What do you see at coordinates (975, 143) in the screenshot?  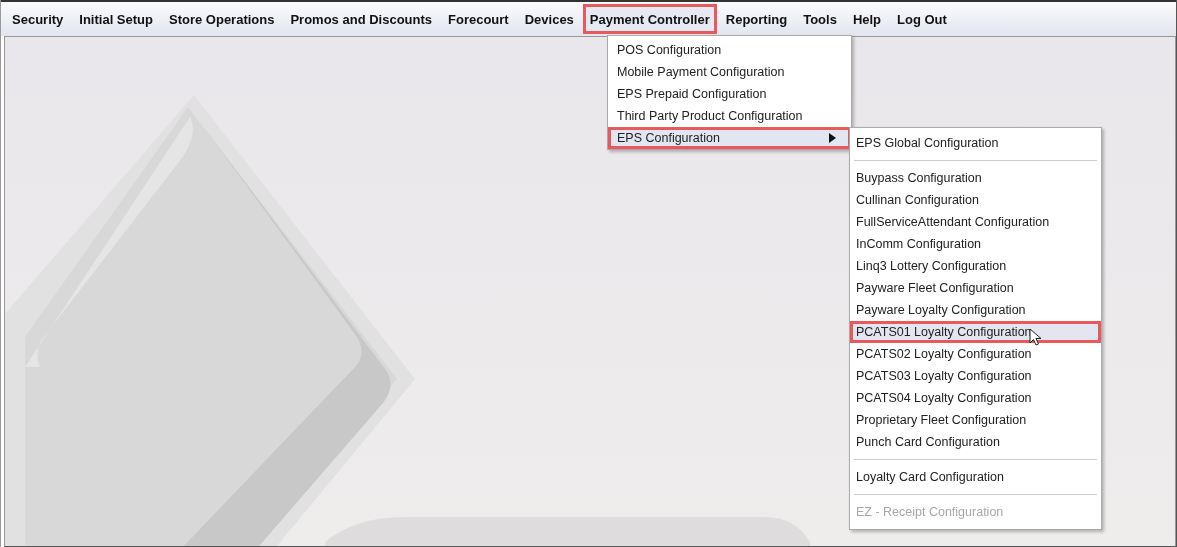 I see `menu-item: EPS Global Configuration` at bounding box center [975, 143].